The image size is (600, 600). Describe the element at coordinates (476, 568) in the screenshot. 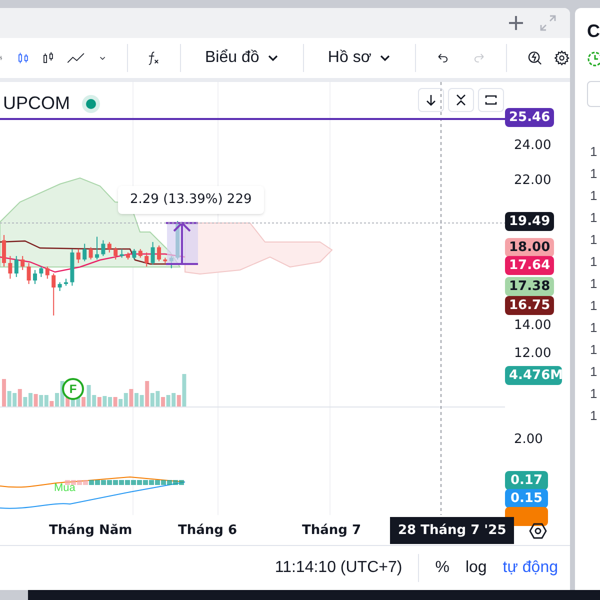

I see `scale-mode-button: log` at that location.